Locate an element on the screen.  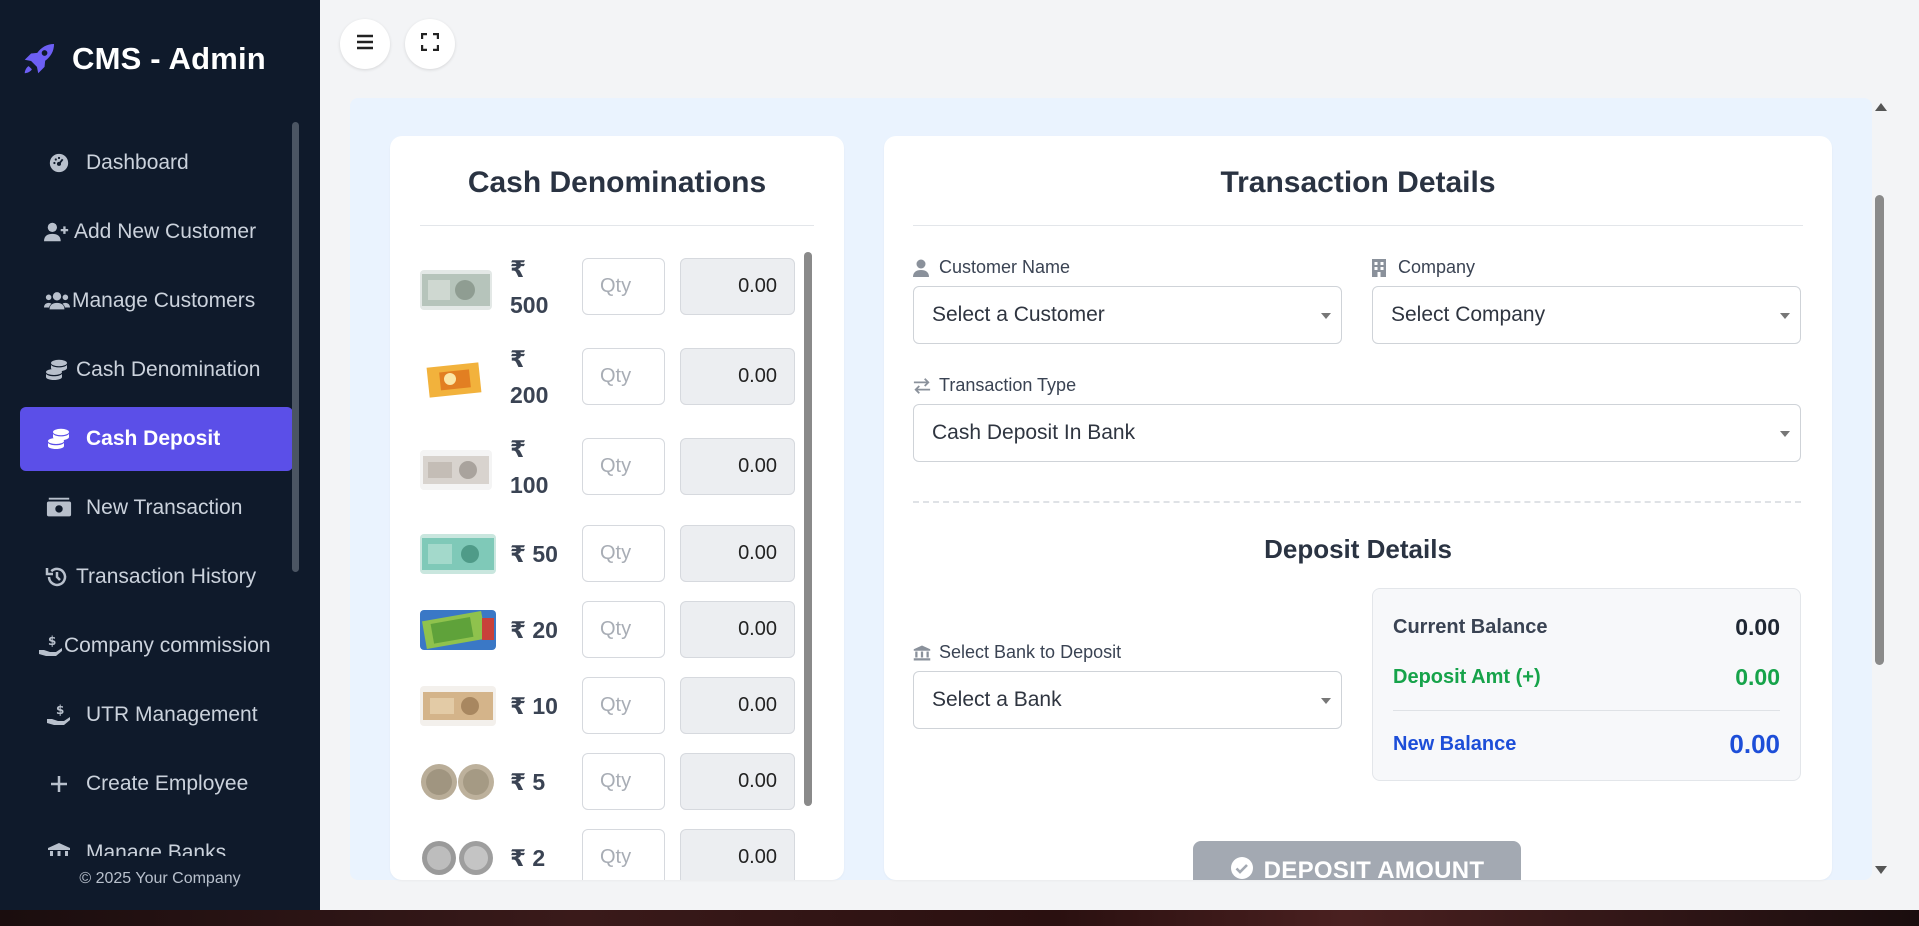
sidebar-item-create-employee: Create Employee is located at coordinates (156, 784).